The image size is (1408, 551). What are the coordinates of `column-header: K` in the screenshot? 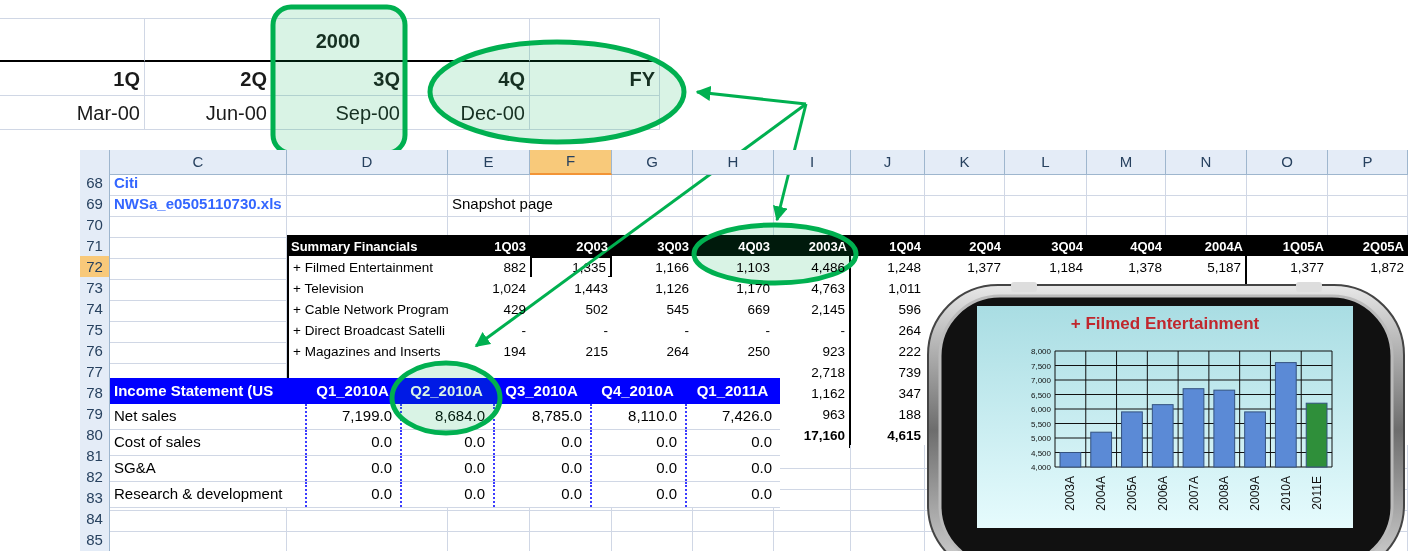 It's located at (965, 162).